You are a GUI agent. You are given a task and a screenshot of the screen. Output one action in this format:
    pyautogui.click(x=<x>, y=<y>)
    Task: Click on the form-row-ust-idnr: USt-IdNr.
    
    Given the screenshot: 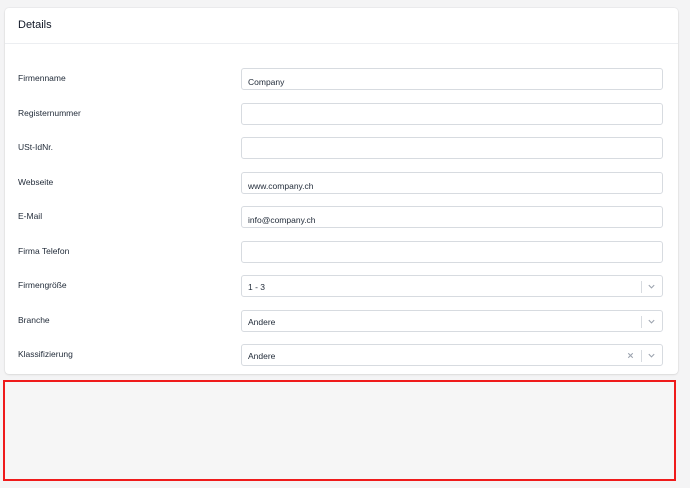 What is the action you would take?
    pyautogui.click(x=341, y=148)
    